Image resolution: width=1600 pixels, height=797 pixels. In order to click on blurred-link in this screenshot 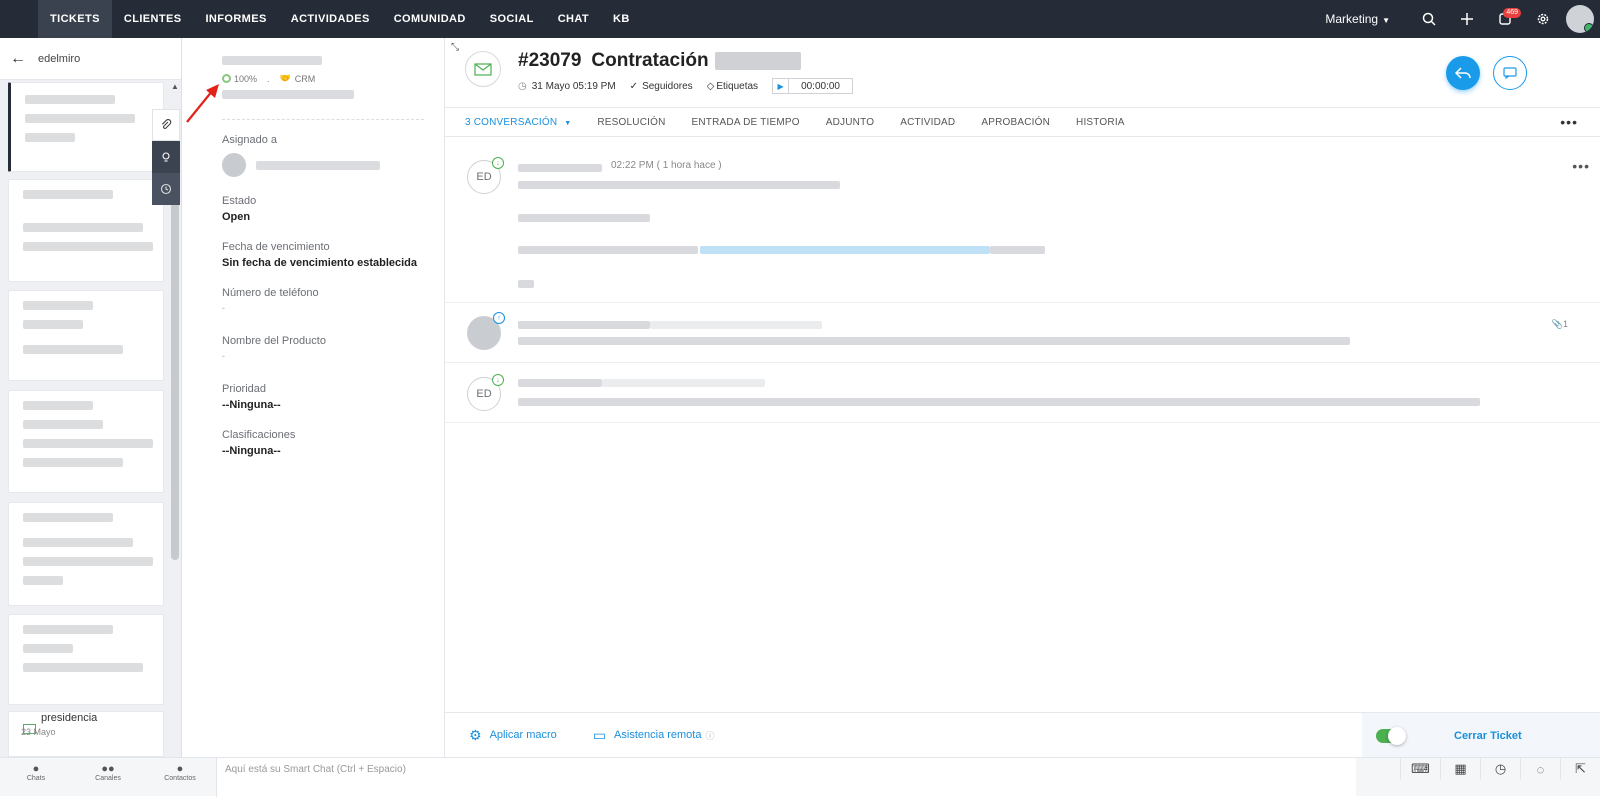, I will do `click(845, 250)`.